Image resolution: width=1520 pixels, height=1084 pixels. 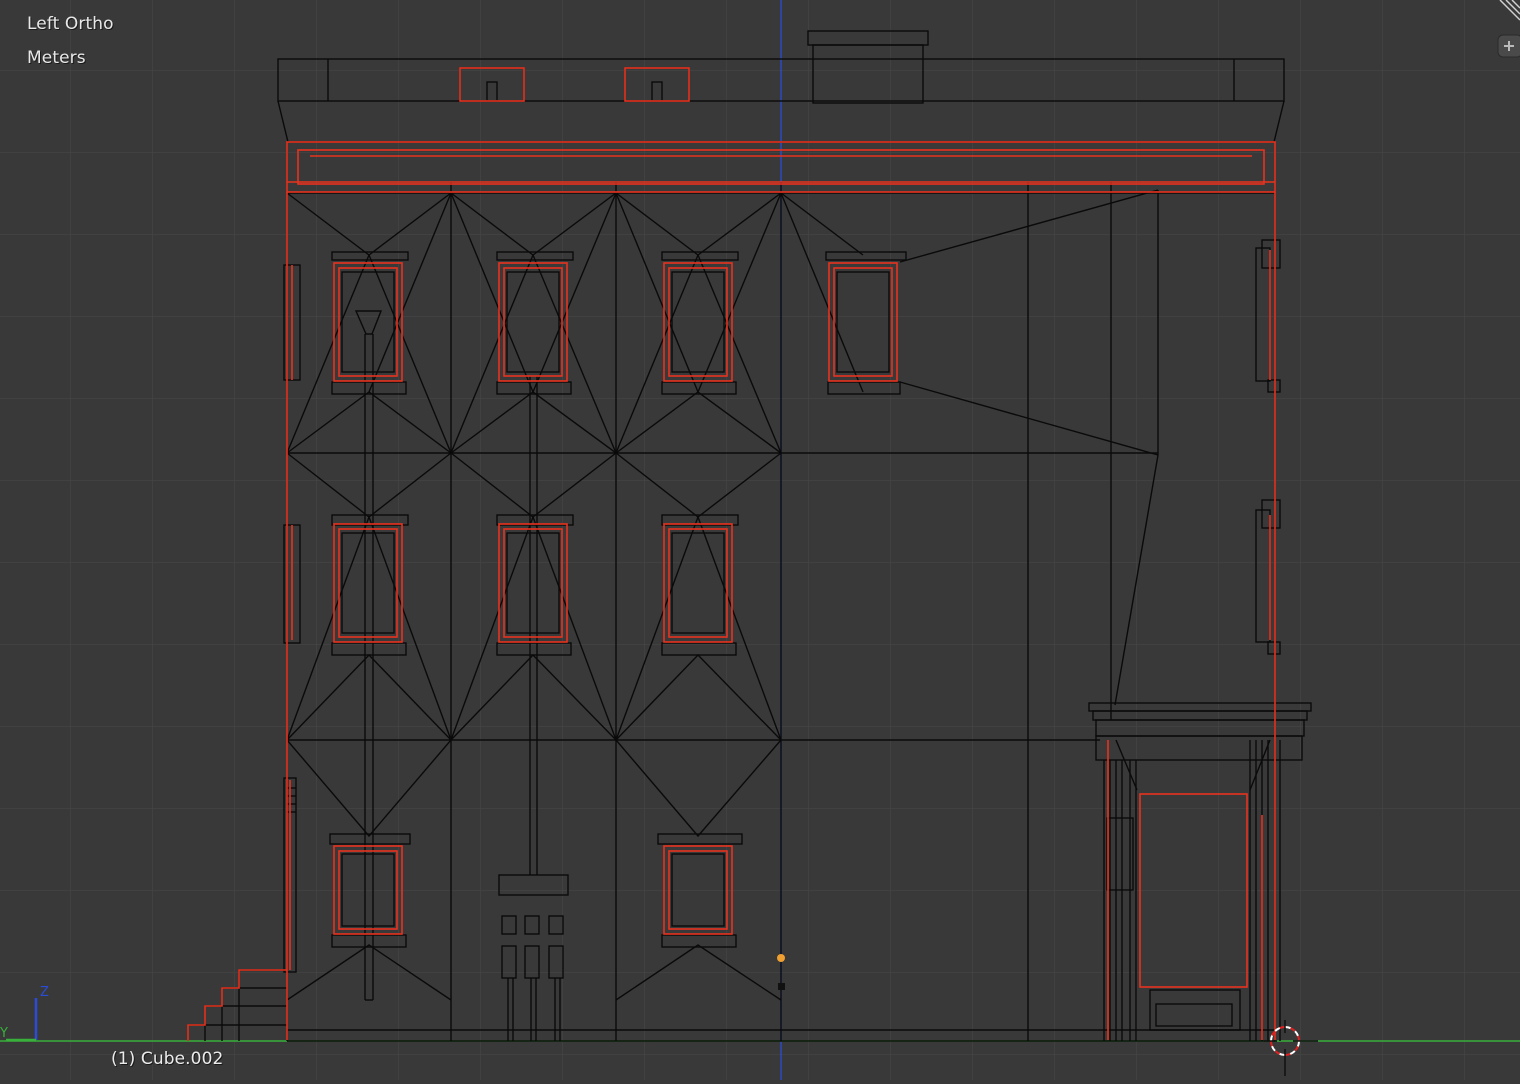 I want to click on z-axis-label: Z, so click(x=44, y=992).